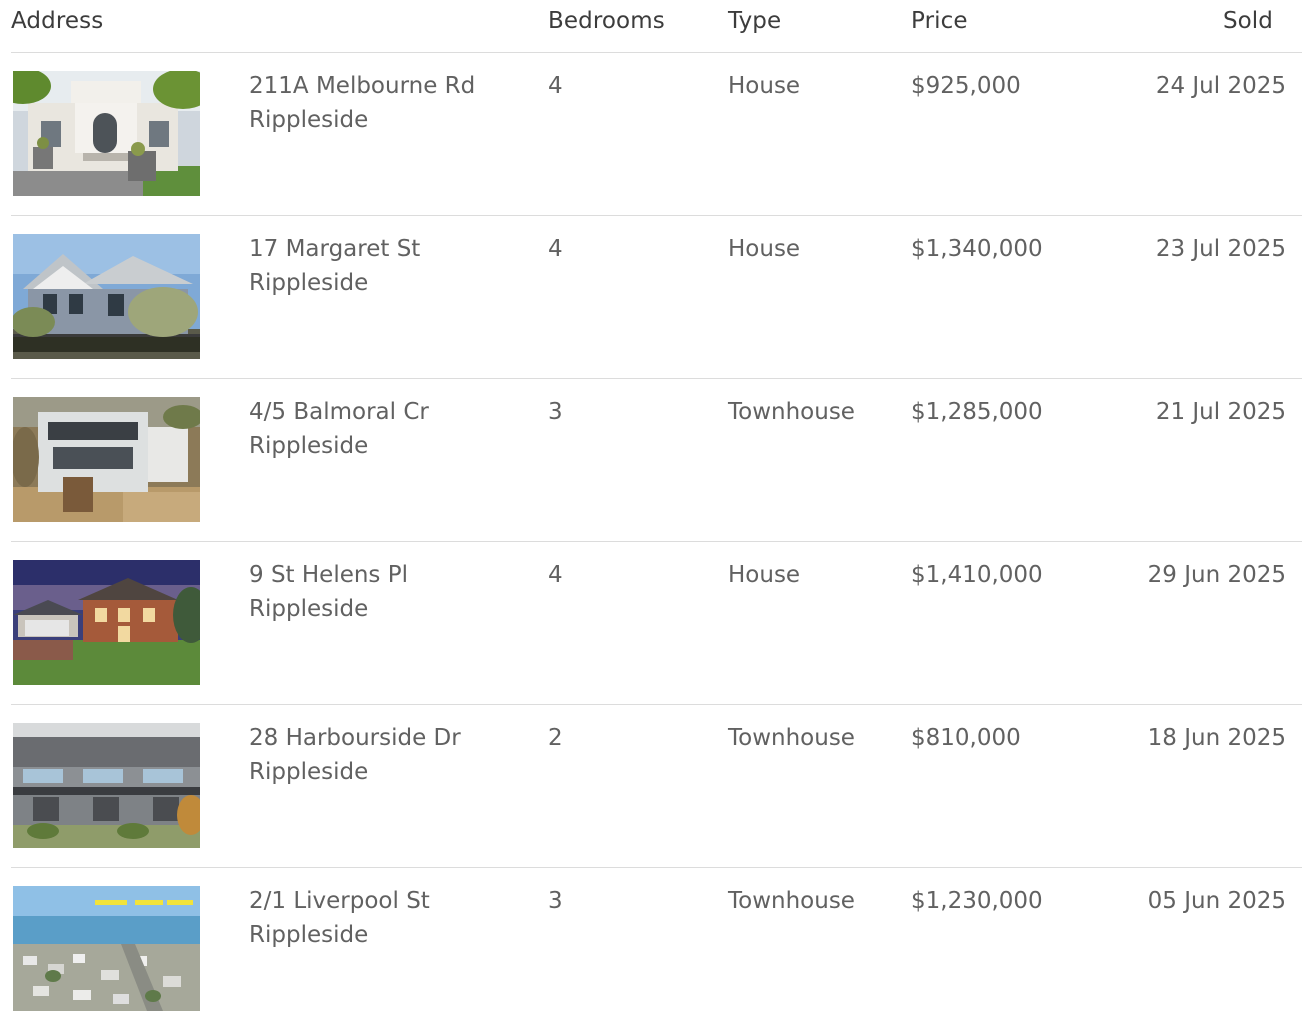 This screenshot has height=1031, width=1309. I want to click on address-cell: 211A Melbourne Rd Rippleside, so click(364, 103).